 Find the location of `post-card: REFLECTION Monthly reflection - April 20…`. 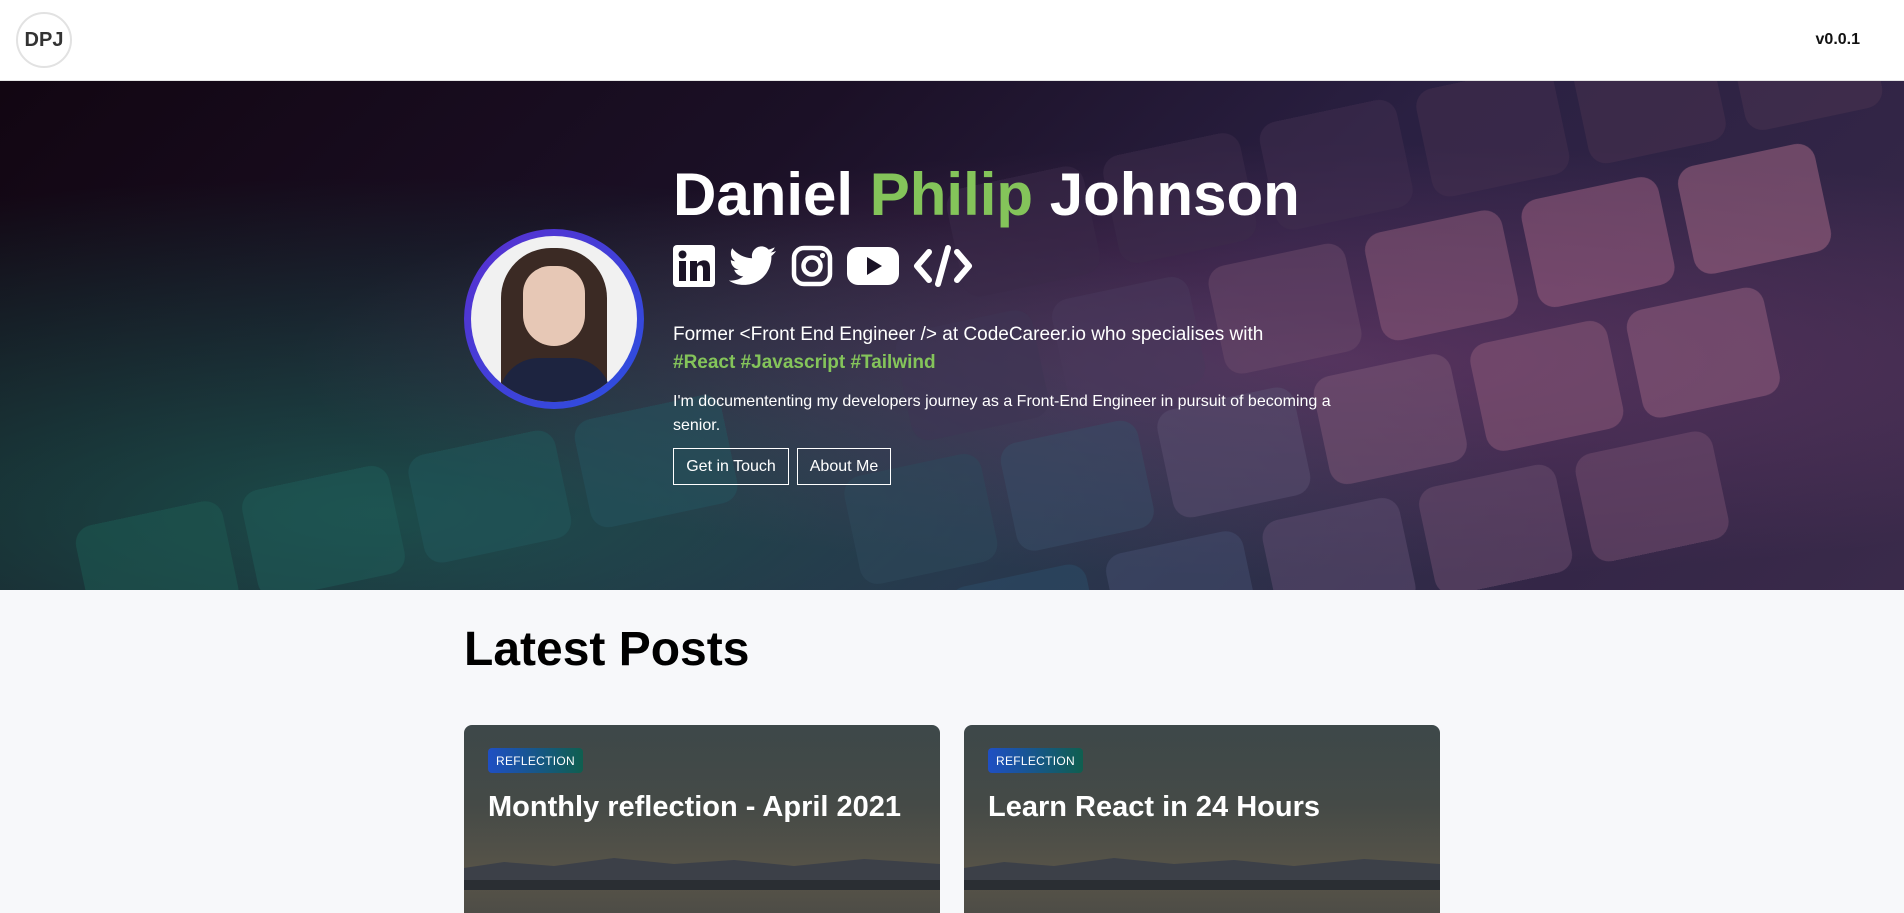

post-card: REFLECTION Monthly reflection - April 20… is located at coordinates (702, 819).